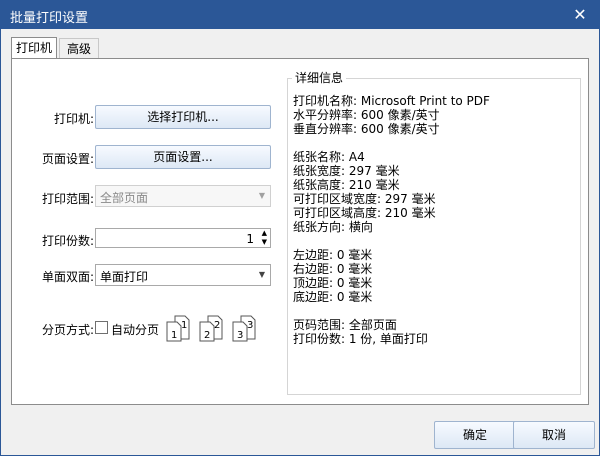  Describe the element at coordinates (178, 328) in the screenshot. I see `page-pair-1-icon: 1 1` at that location.